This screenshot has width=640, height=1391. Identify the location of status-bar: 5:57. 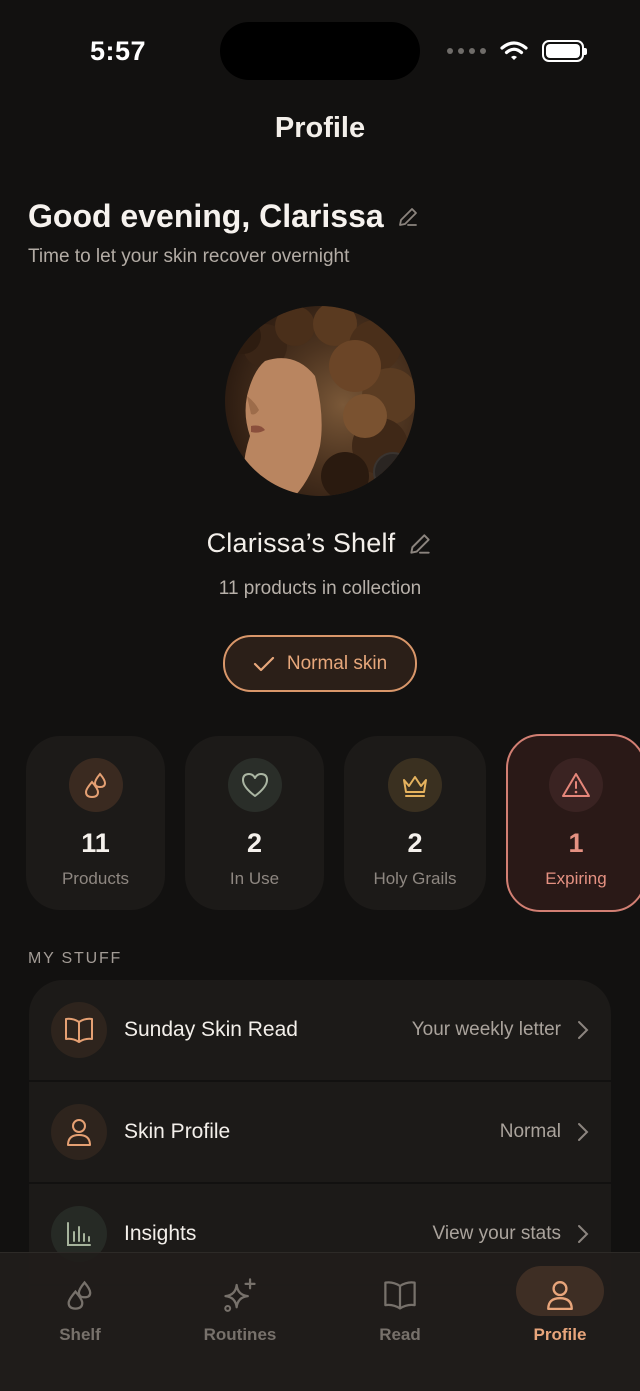
(320, 50).